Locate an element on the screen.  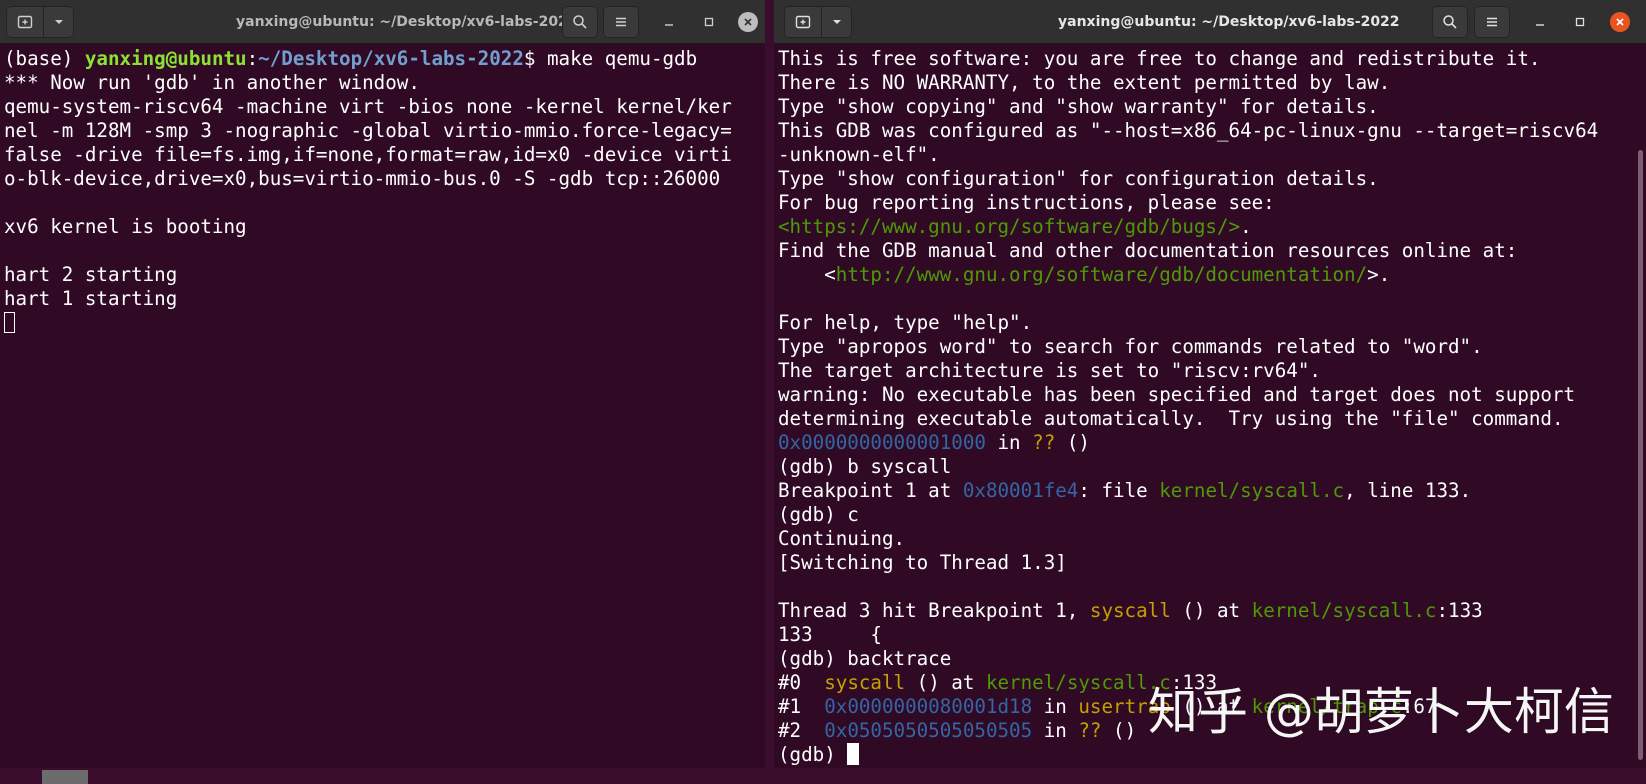
minimize-icon is located at coordinates (1540, 22).